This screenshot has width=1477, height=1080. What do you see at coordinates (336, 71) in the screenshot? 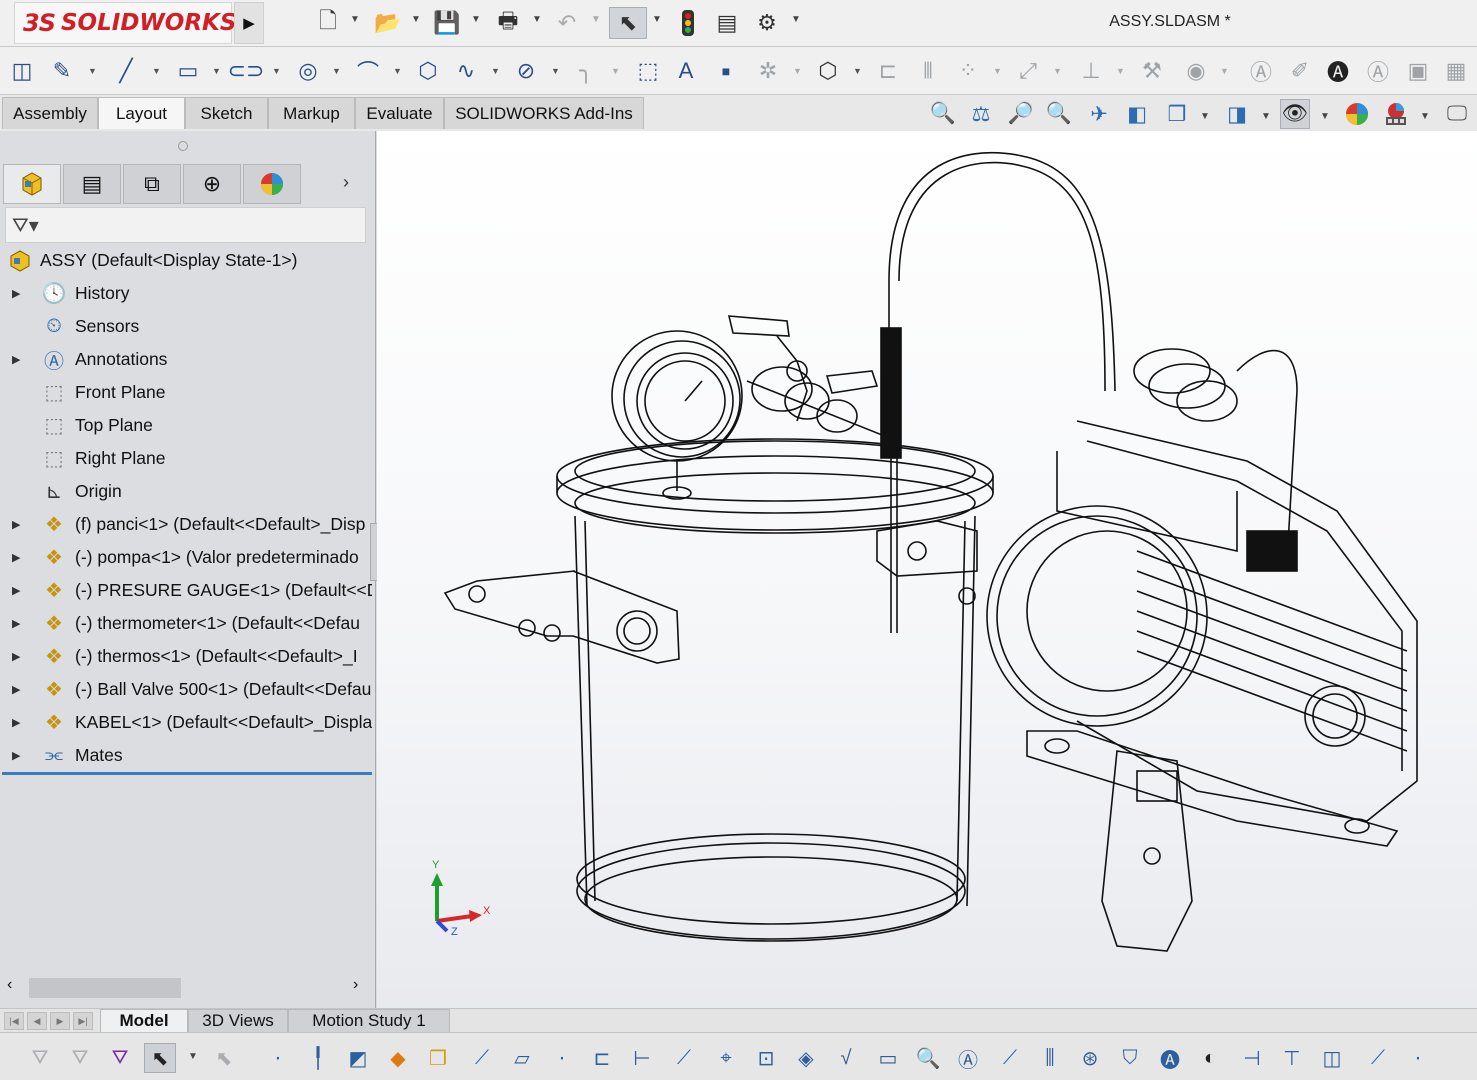
I see `circle-dropdown-icon: ▼` at bounding box center [336, 71].